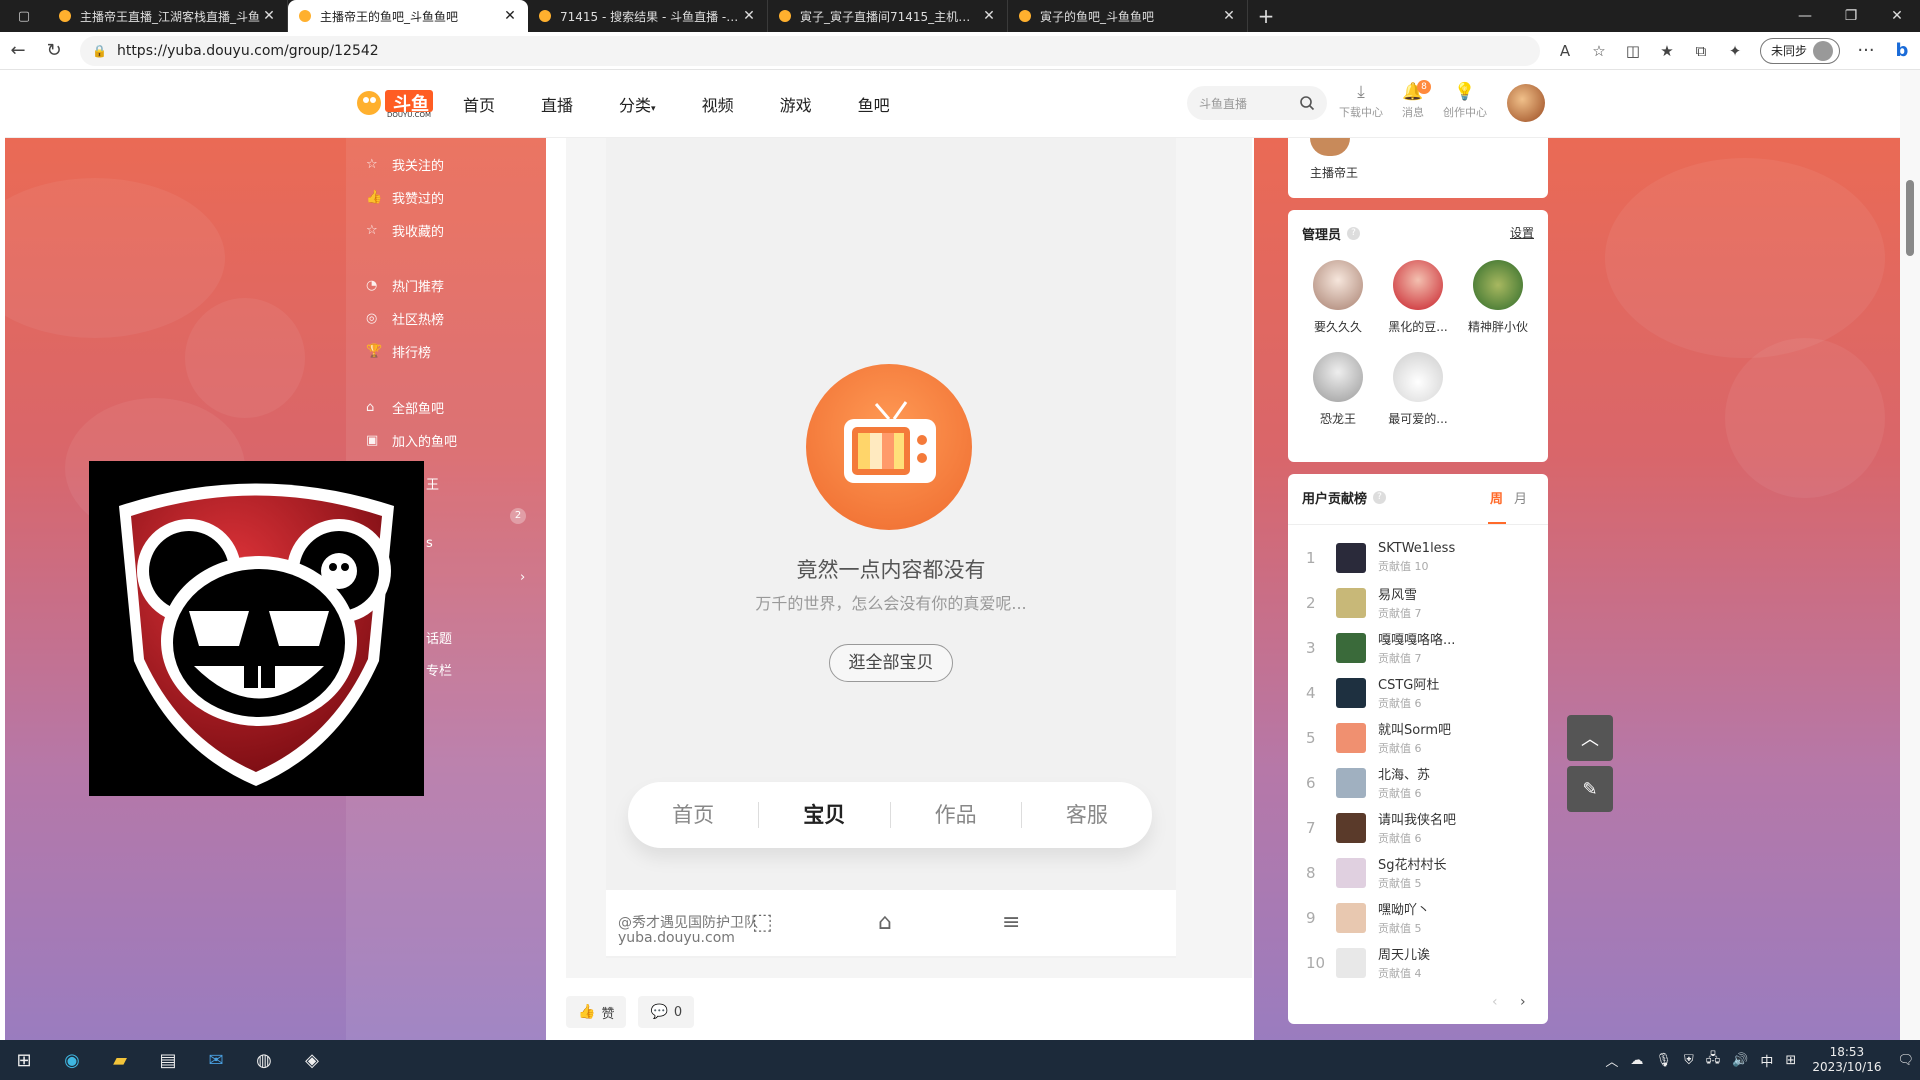  Describe the element at coordinates (1421, 692) in the screenshot. I see `rank-row: 4 CSTG阿杜 贡献值 6` at that location.